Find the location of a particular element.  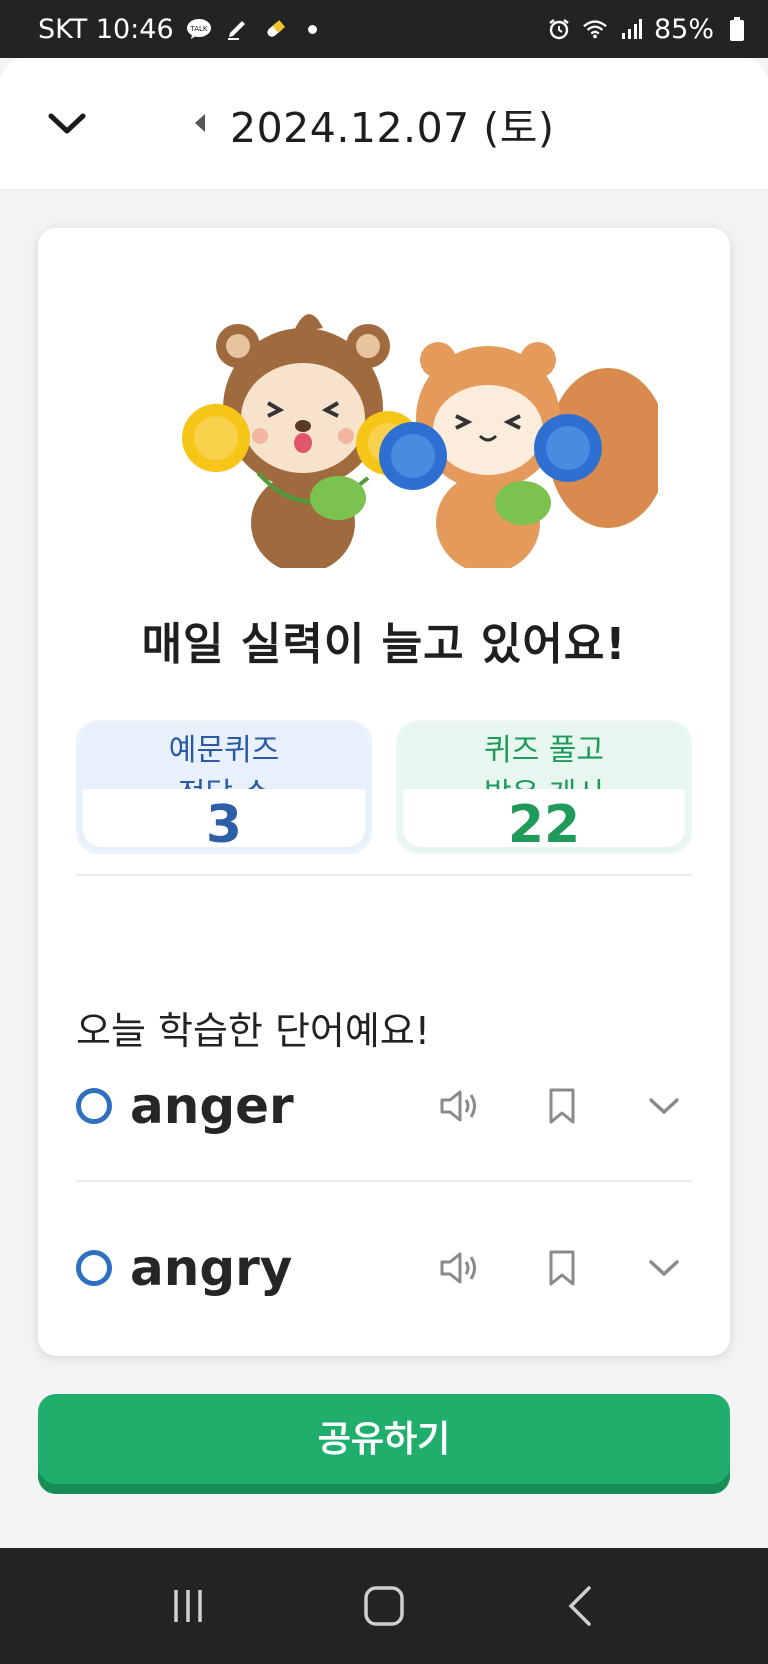

status-bar: SKT 10:46 TALK 85% is located at coordinates (384, 29).